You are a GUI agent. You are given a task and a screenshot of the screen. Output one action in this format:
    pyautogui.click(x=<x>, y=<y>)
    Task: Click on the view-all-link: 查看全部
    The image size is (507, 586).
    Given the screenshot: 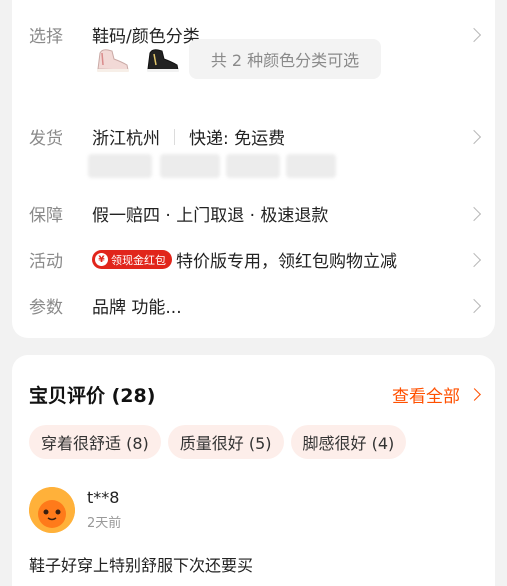 What is the action you would take?
    pyautogui.click(x=436, y=394)
    